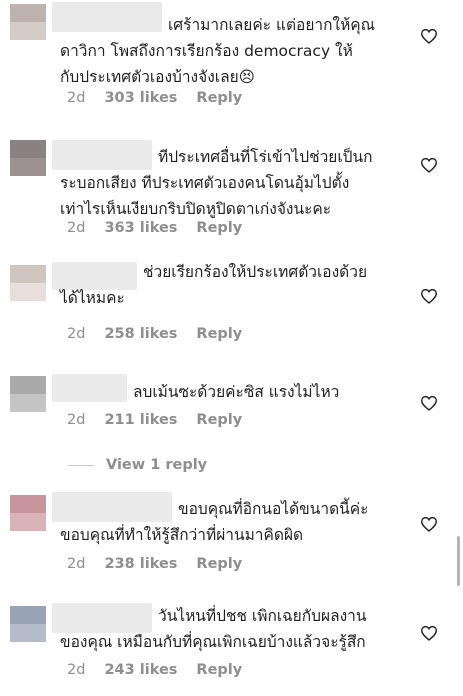  What do you see at coordinates (206, 51) in the screenshot?
I see `comment-line: ดาวิกา โพสถึงการเรียกร้อง democracy ให้` at bounding box center [206, 51].